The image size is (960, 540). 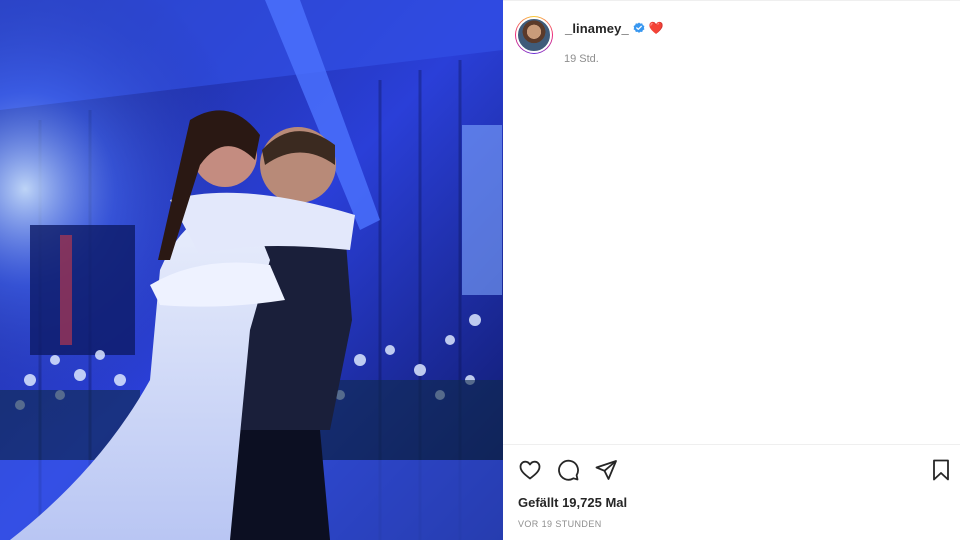 I want to click on bookmark-icon, so click(x=941, y=470).